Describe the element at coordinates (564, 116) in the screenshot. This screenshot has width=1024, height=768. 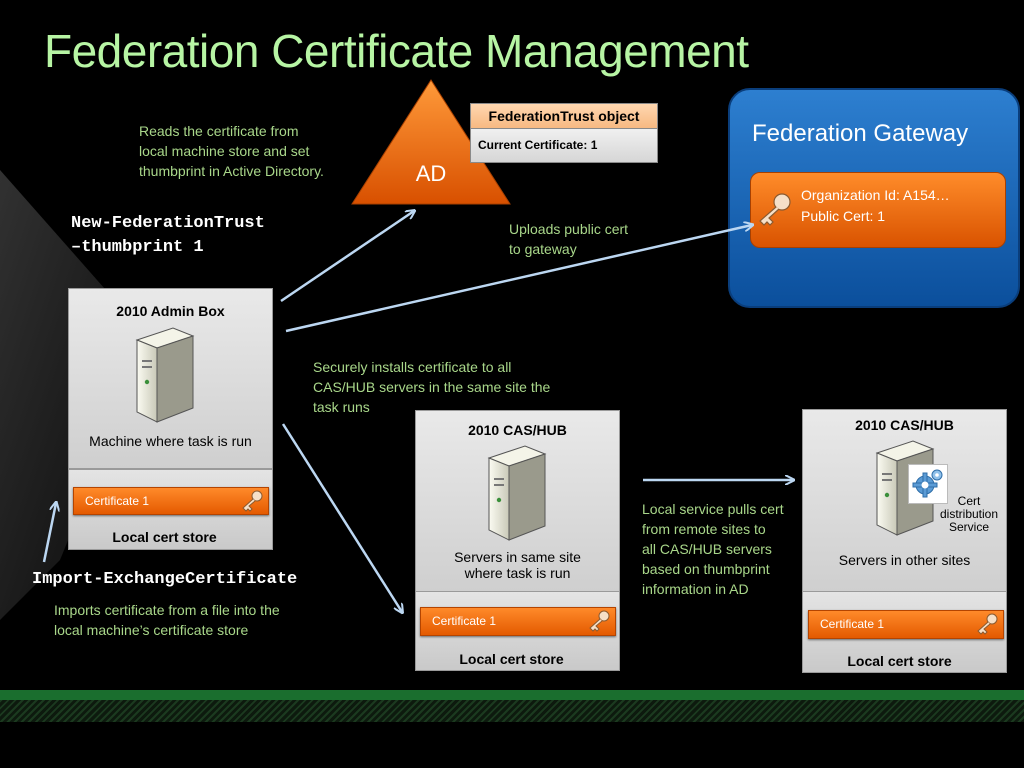
I see `federation-trust-header: FederationTrust object` at that location.